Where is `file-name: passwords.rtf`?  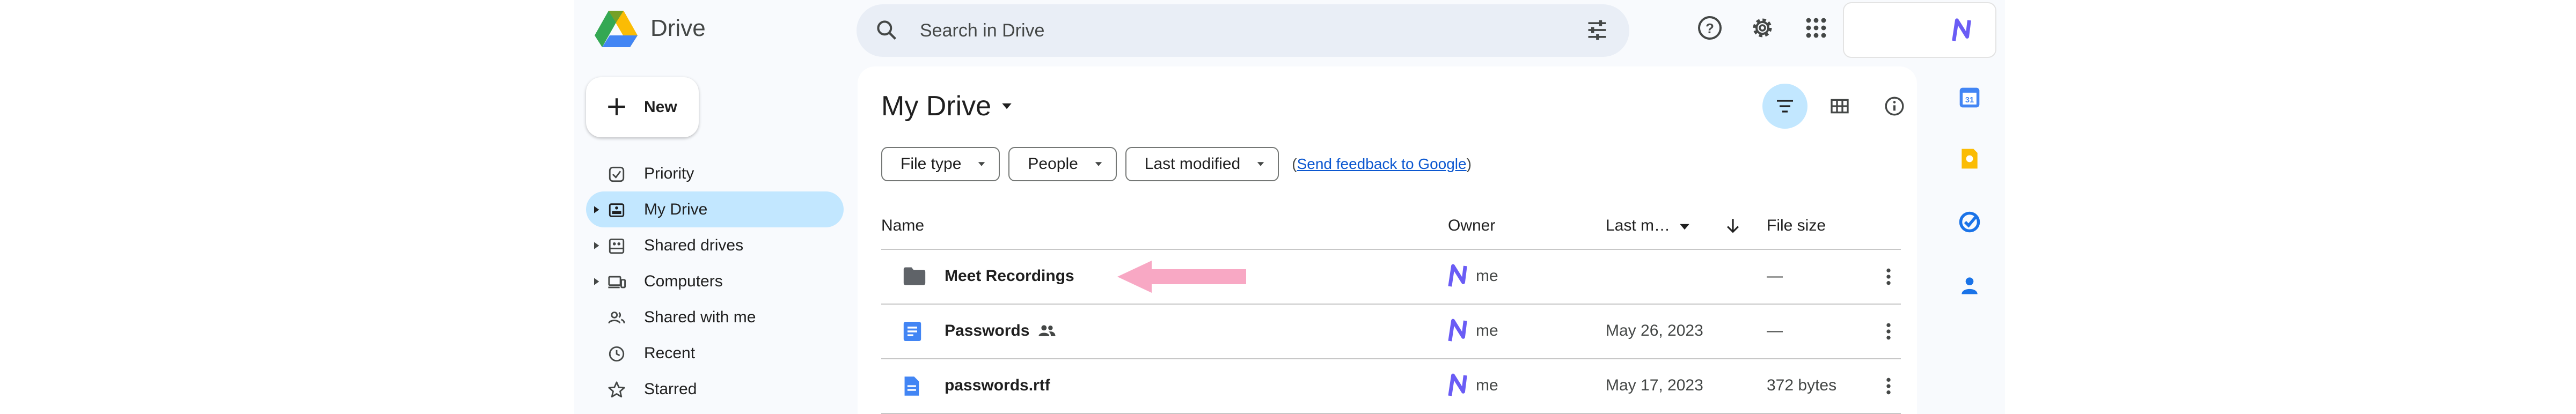
file-name: passwords.rtf is located at coordinates (997, 385).